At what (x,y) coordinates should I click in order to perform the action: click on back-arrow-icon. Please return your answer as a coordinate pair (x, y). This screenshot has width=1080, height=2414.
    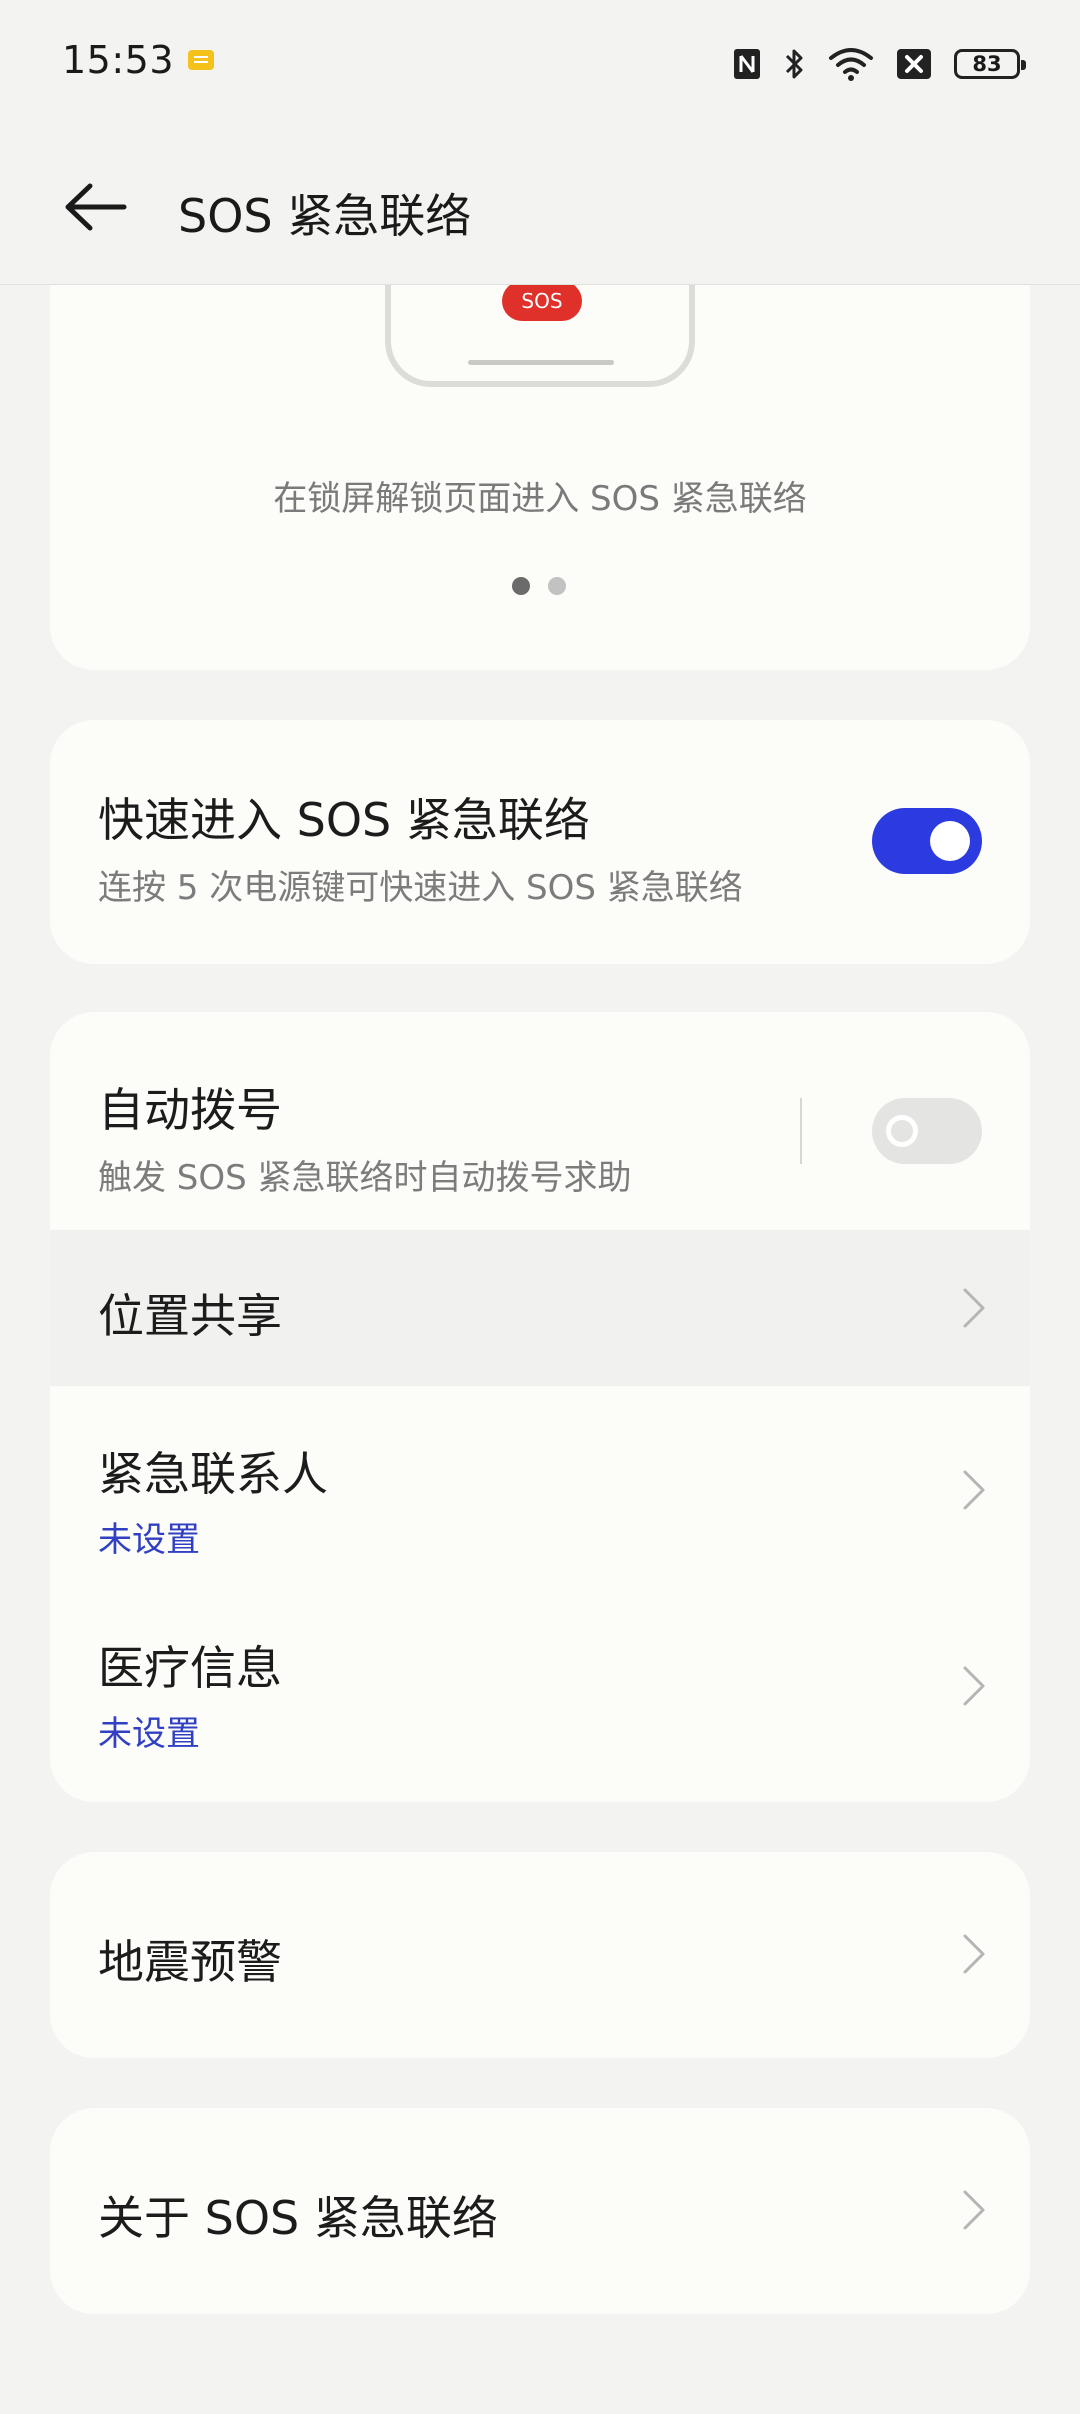
    Looking at the image, I should click on (97, 207).